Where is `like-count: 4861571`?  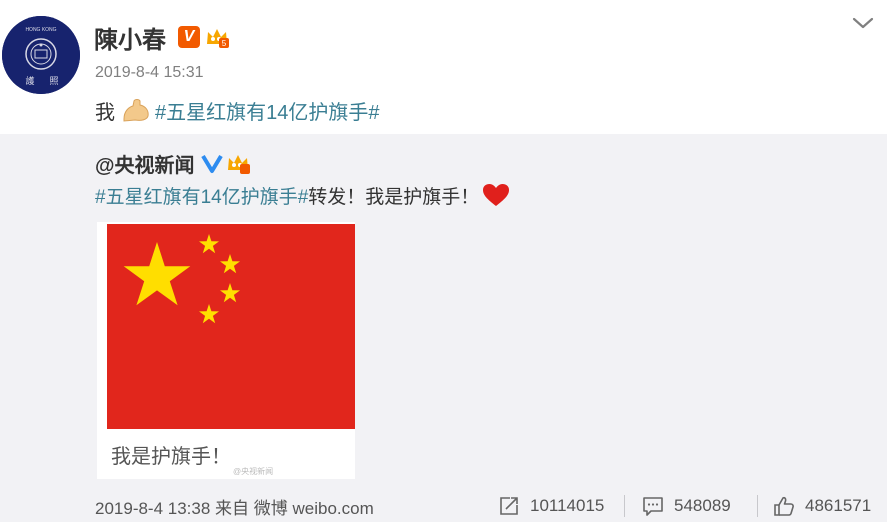 like-count: 4861571 is located at coordinates (838, 505).